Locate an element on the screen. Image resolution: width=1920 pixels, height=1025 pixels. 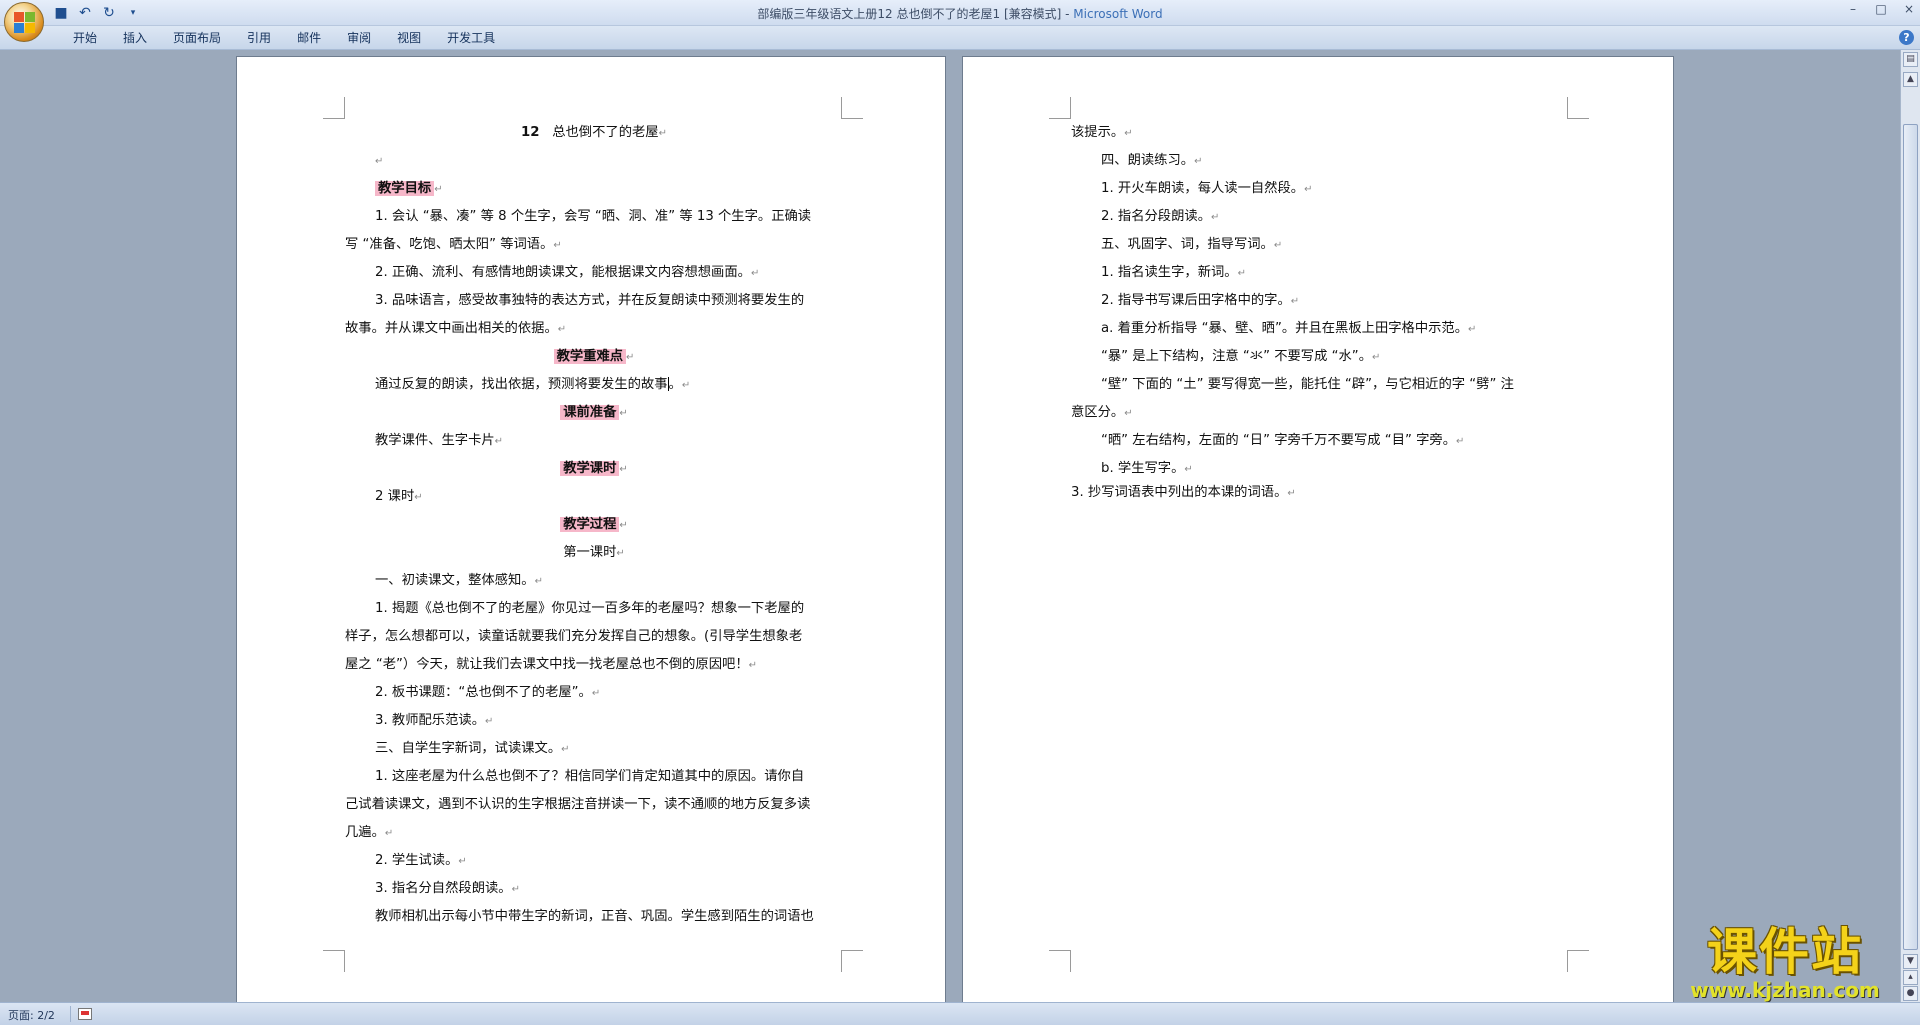
tab-references: 引用 is located at coordinates (259, 38).